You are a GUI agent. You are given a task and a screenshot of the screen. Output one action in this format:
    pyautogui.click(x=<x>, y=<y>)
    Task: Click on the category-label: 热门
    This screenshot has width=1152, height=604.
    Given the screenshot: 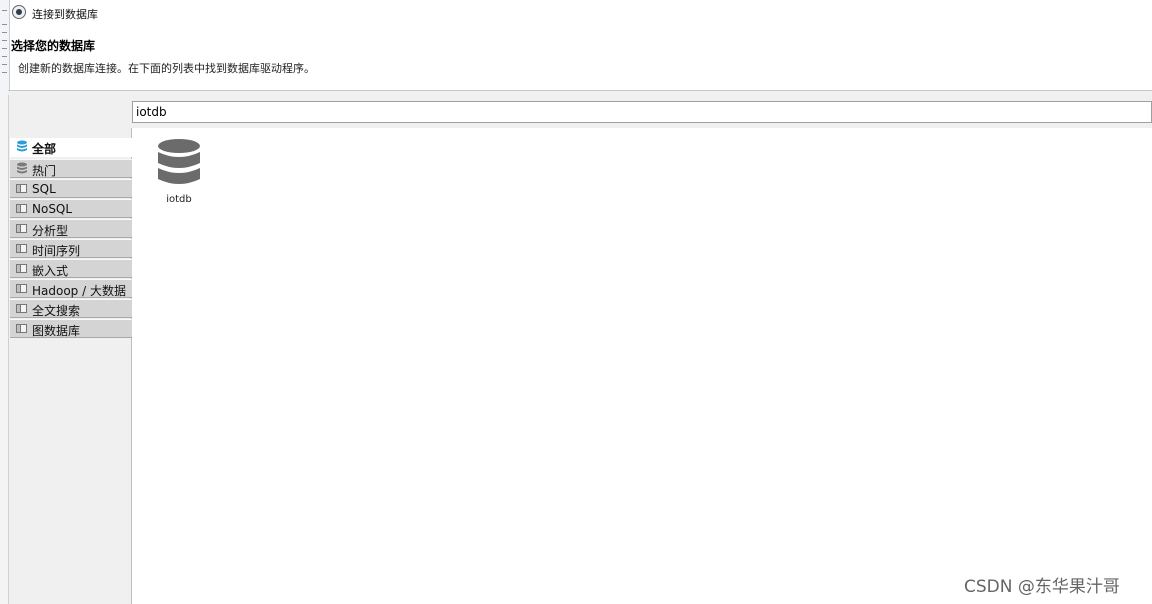 What is the action you would take?
    pyautogui.click(x=44, y=171)
    